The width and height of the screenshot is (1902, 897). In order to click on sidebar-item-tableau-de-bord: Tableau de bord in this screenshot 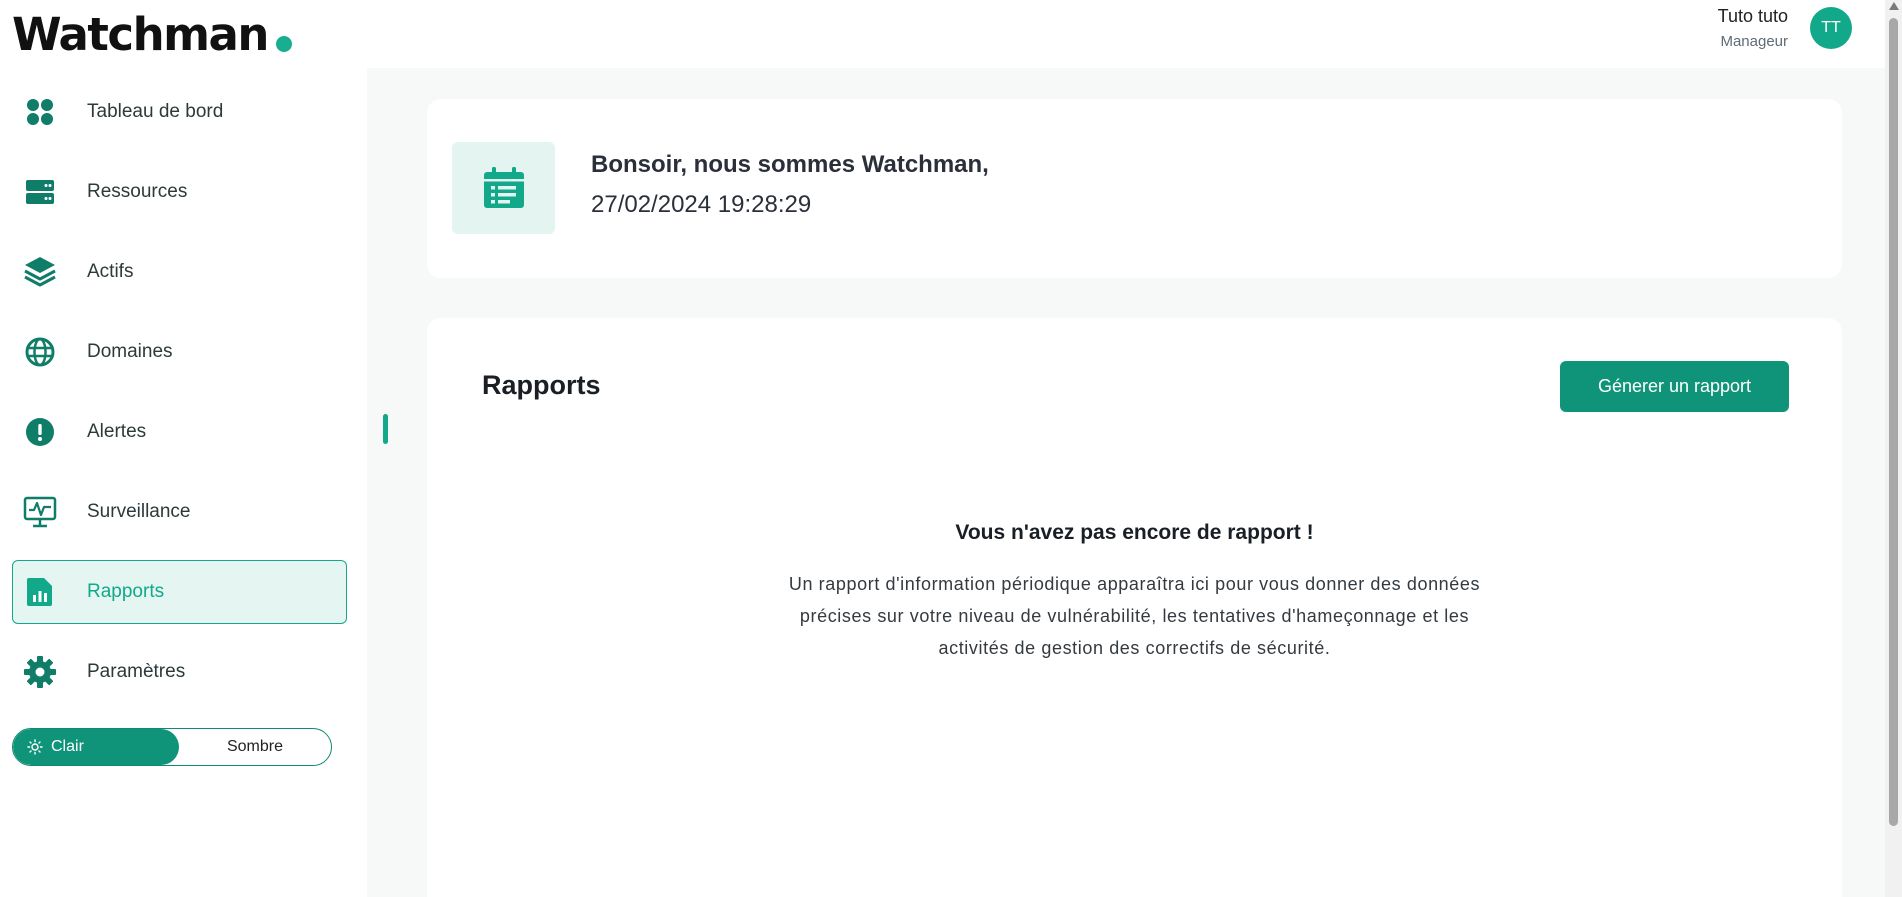, I will do `click(179, 112)`.